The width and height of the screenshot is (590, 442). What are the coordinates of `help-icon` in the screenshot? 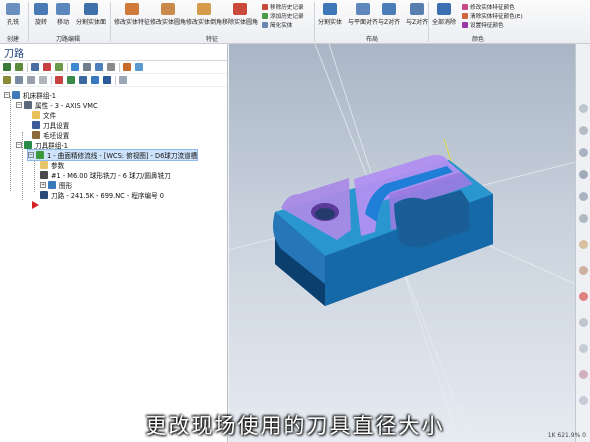 It's located at (139, 67).